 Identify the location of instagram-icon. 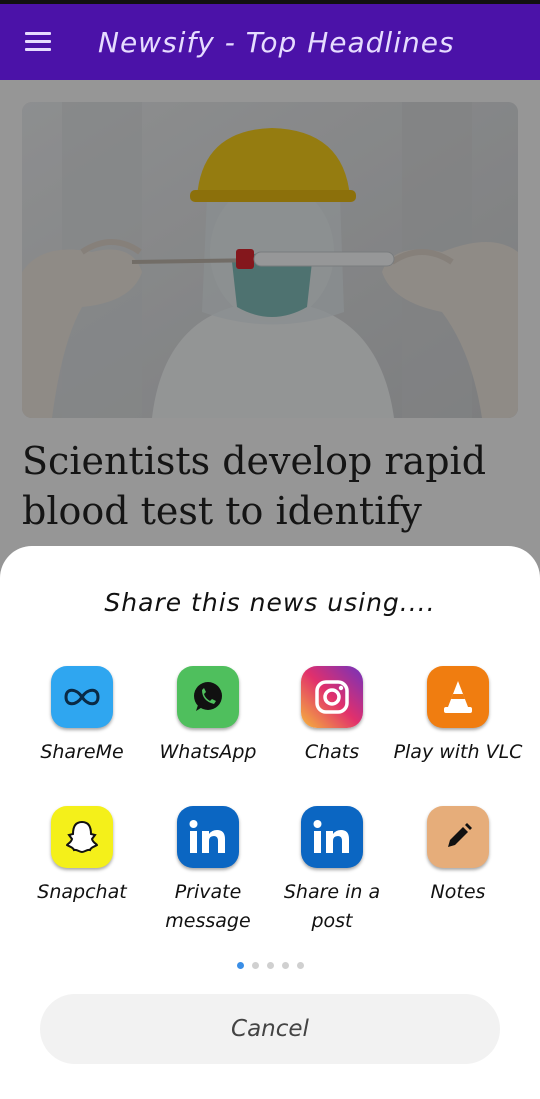
(332, 697).